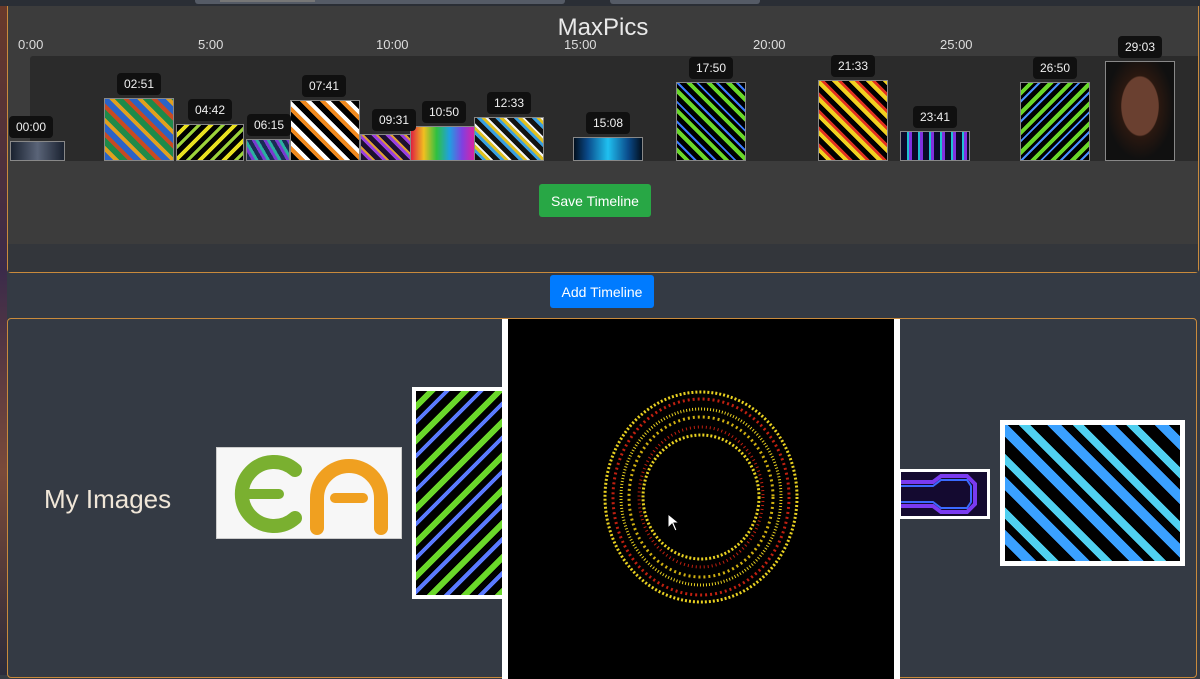  What do you see at coordinates (386, 147) in the screenshot?
I see `timeline-thumb-purple` at bounding box center [386, 147].